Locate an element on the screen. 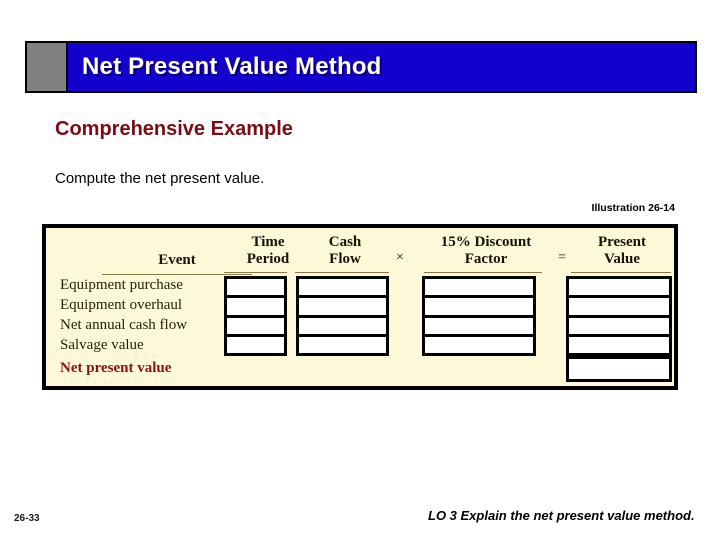  illustration-label: Illustration 26-14 is located at coordinates (633, 208).